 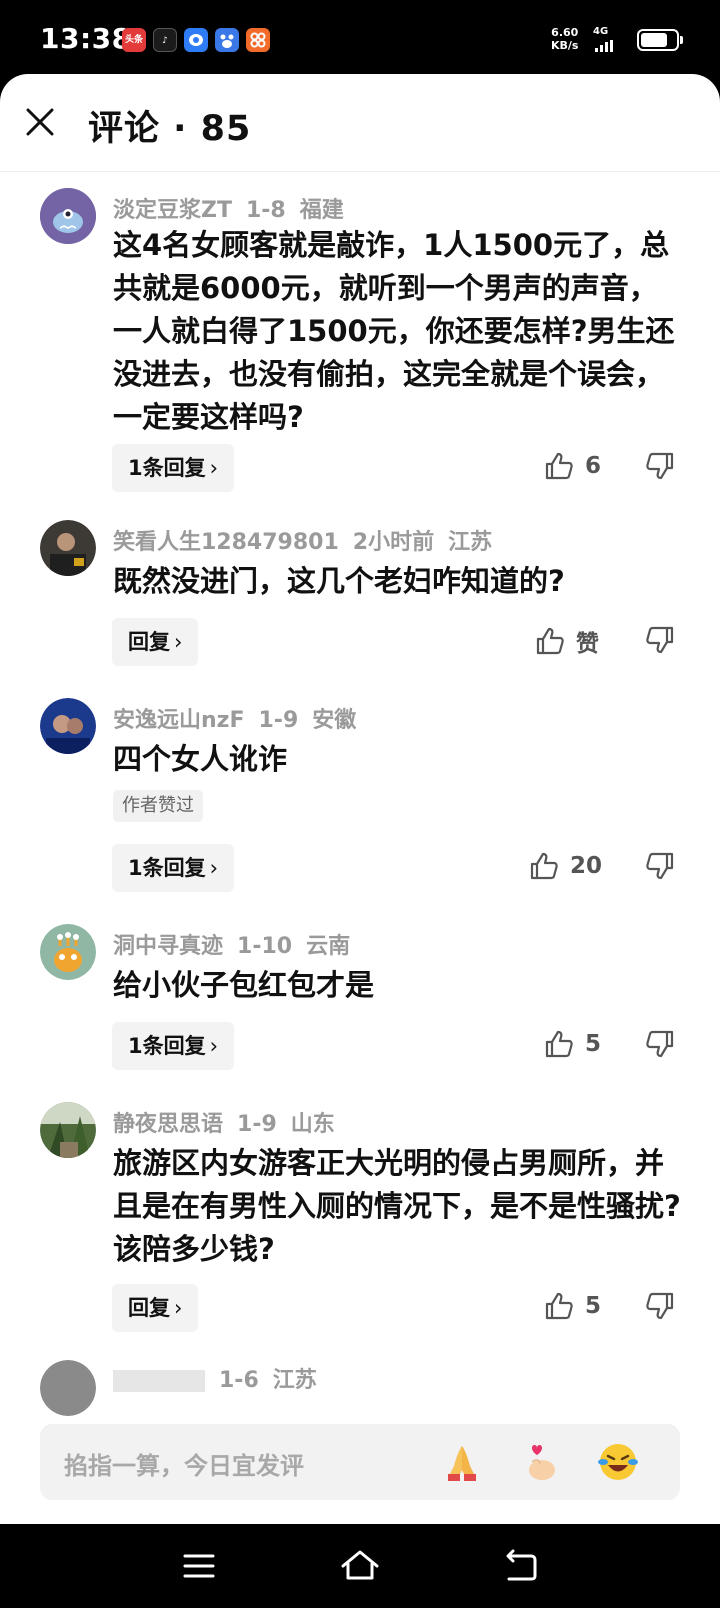 I want to click on back-icon, so click(x=521, y=1566).